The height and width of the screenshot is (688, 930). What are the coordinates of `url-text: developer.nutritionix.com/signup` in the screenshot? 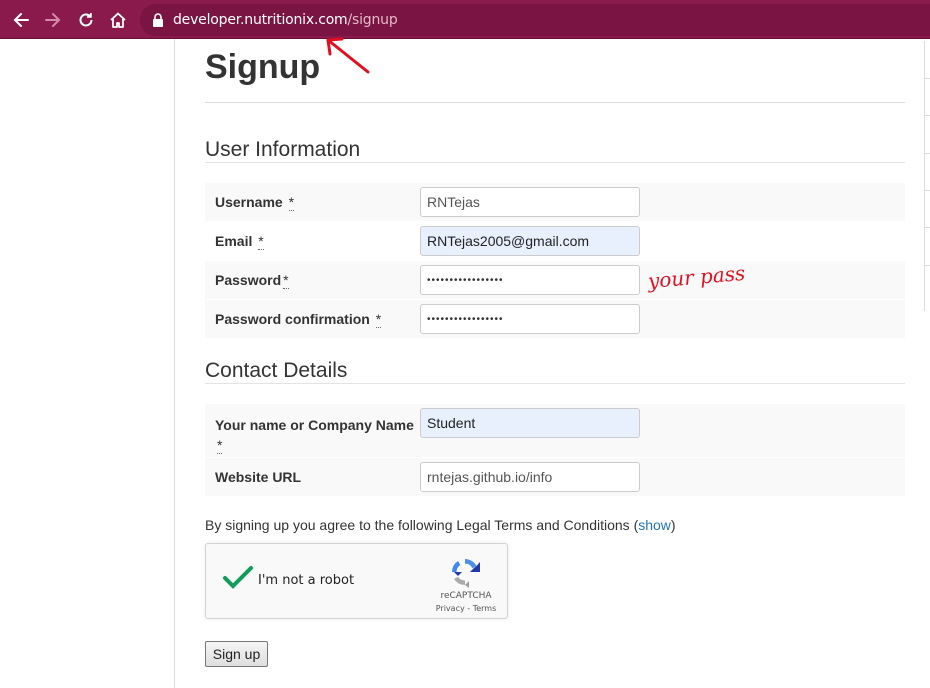 It's located at (285, 20).